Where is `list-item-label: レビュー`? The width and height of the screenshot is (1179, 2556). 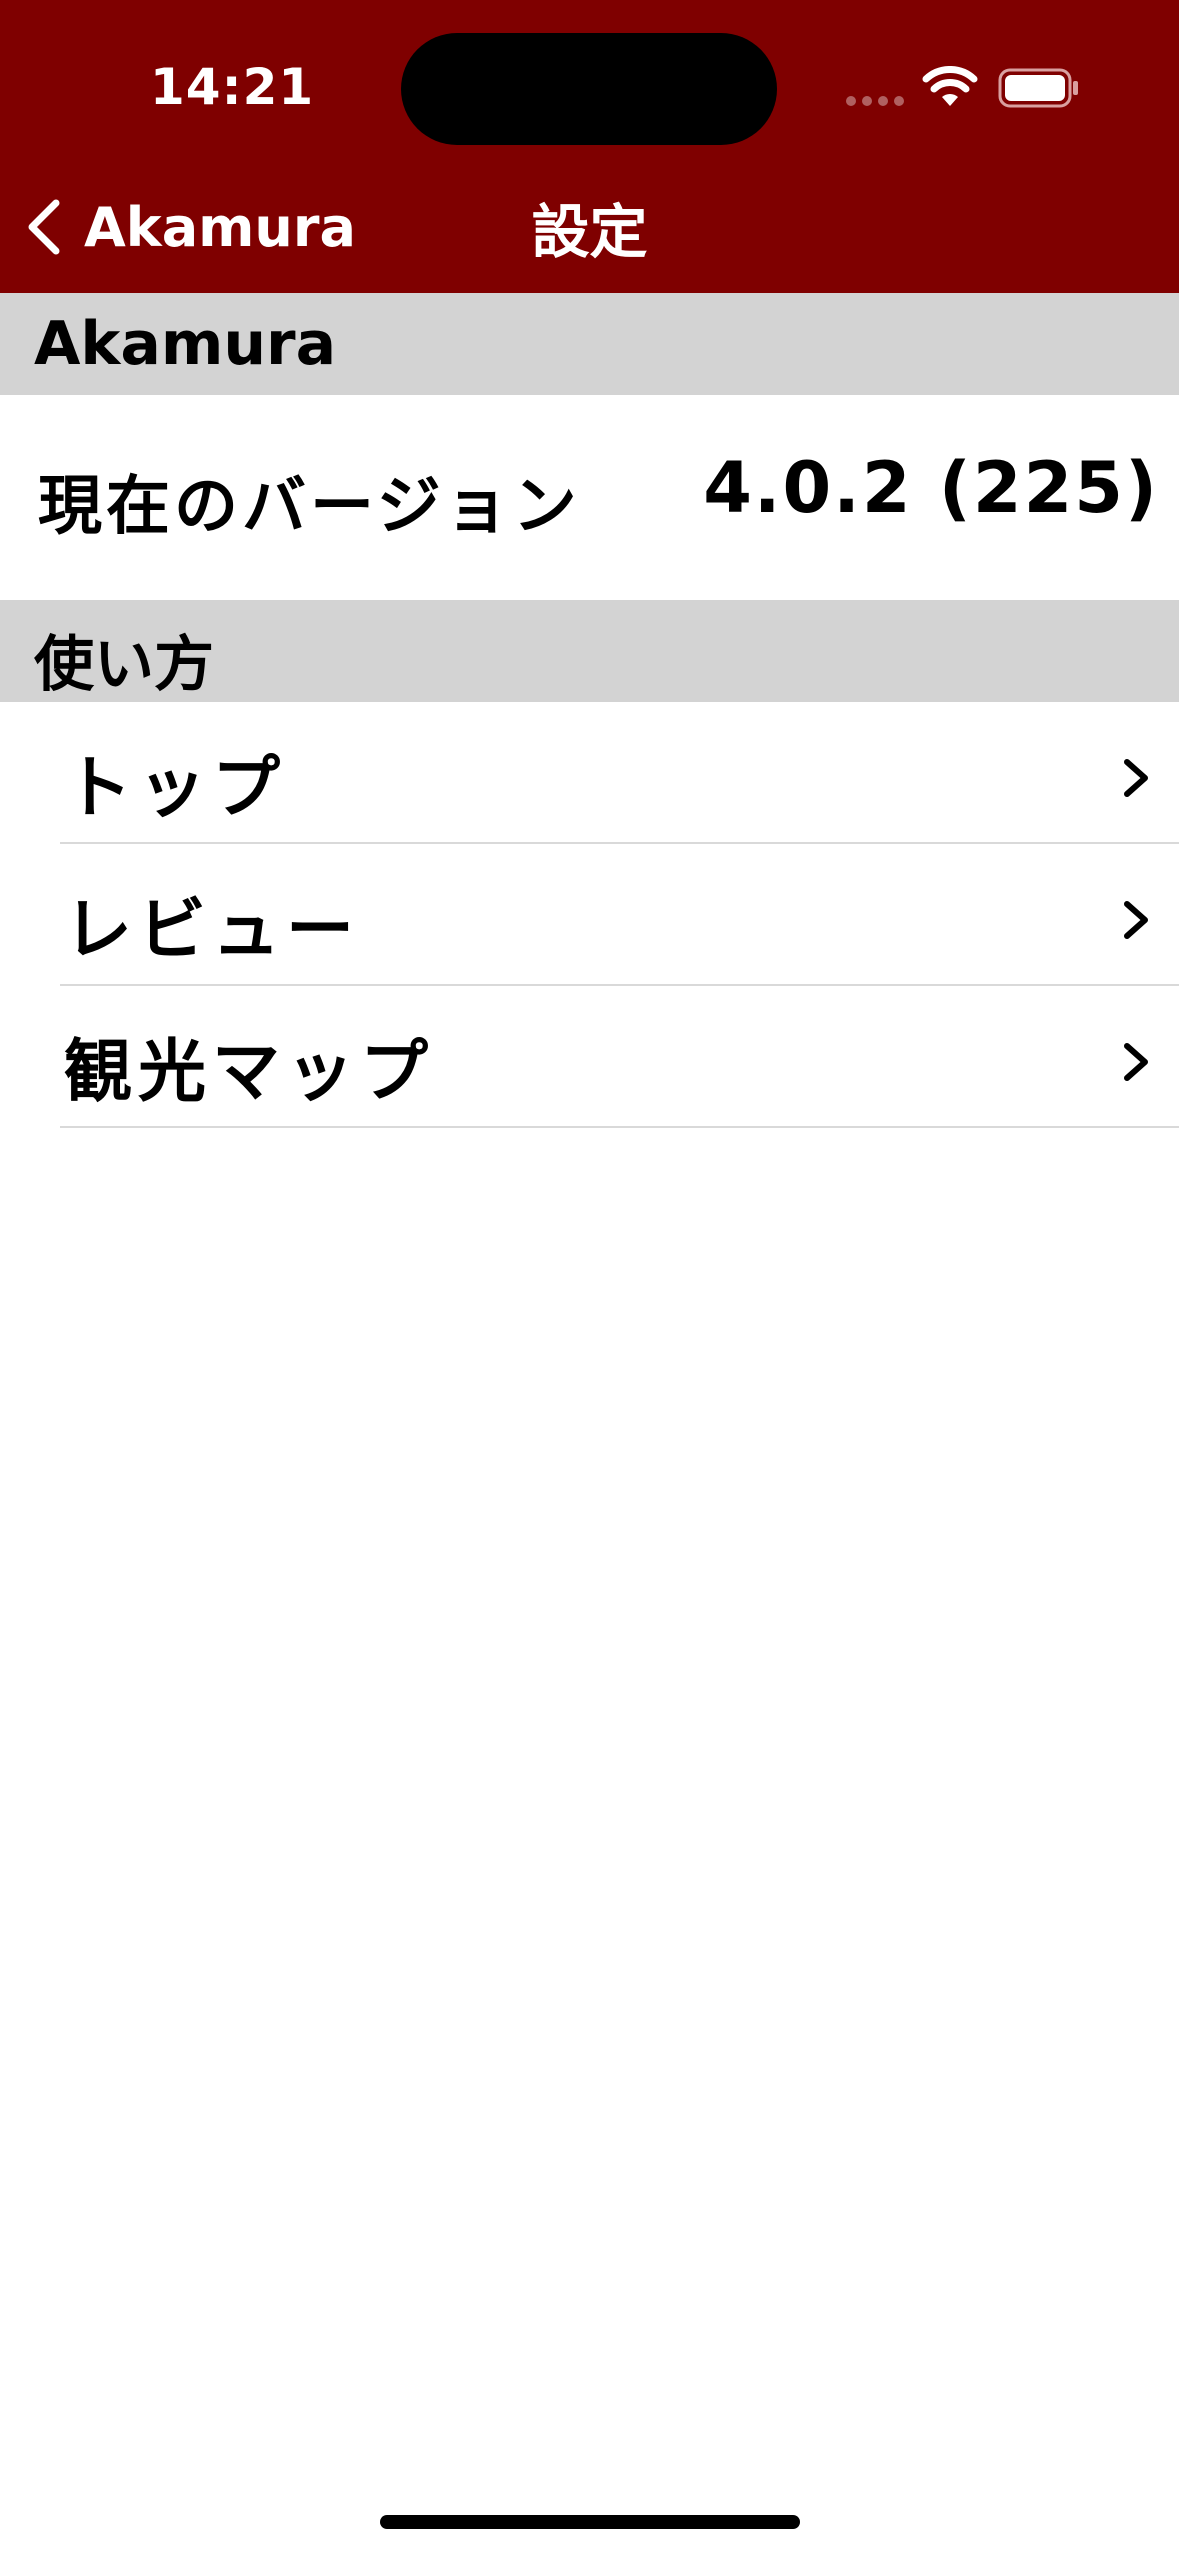 list-item-label: レビュー is located at coordinates (212, 930).